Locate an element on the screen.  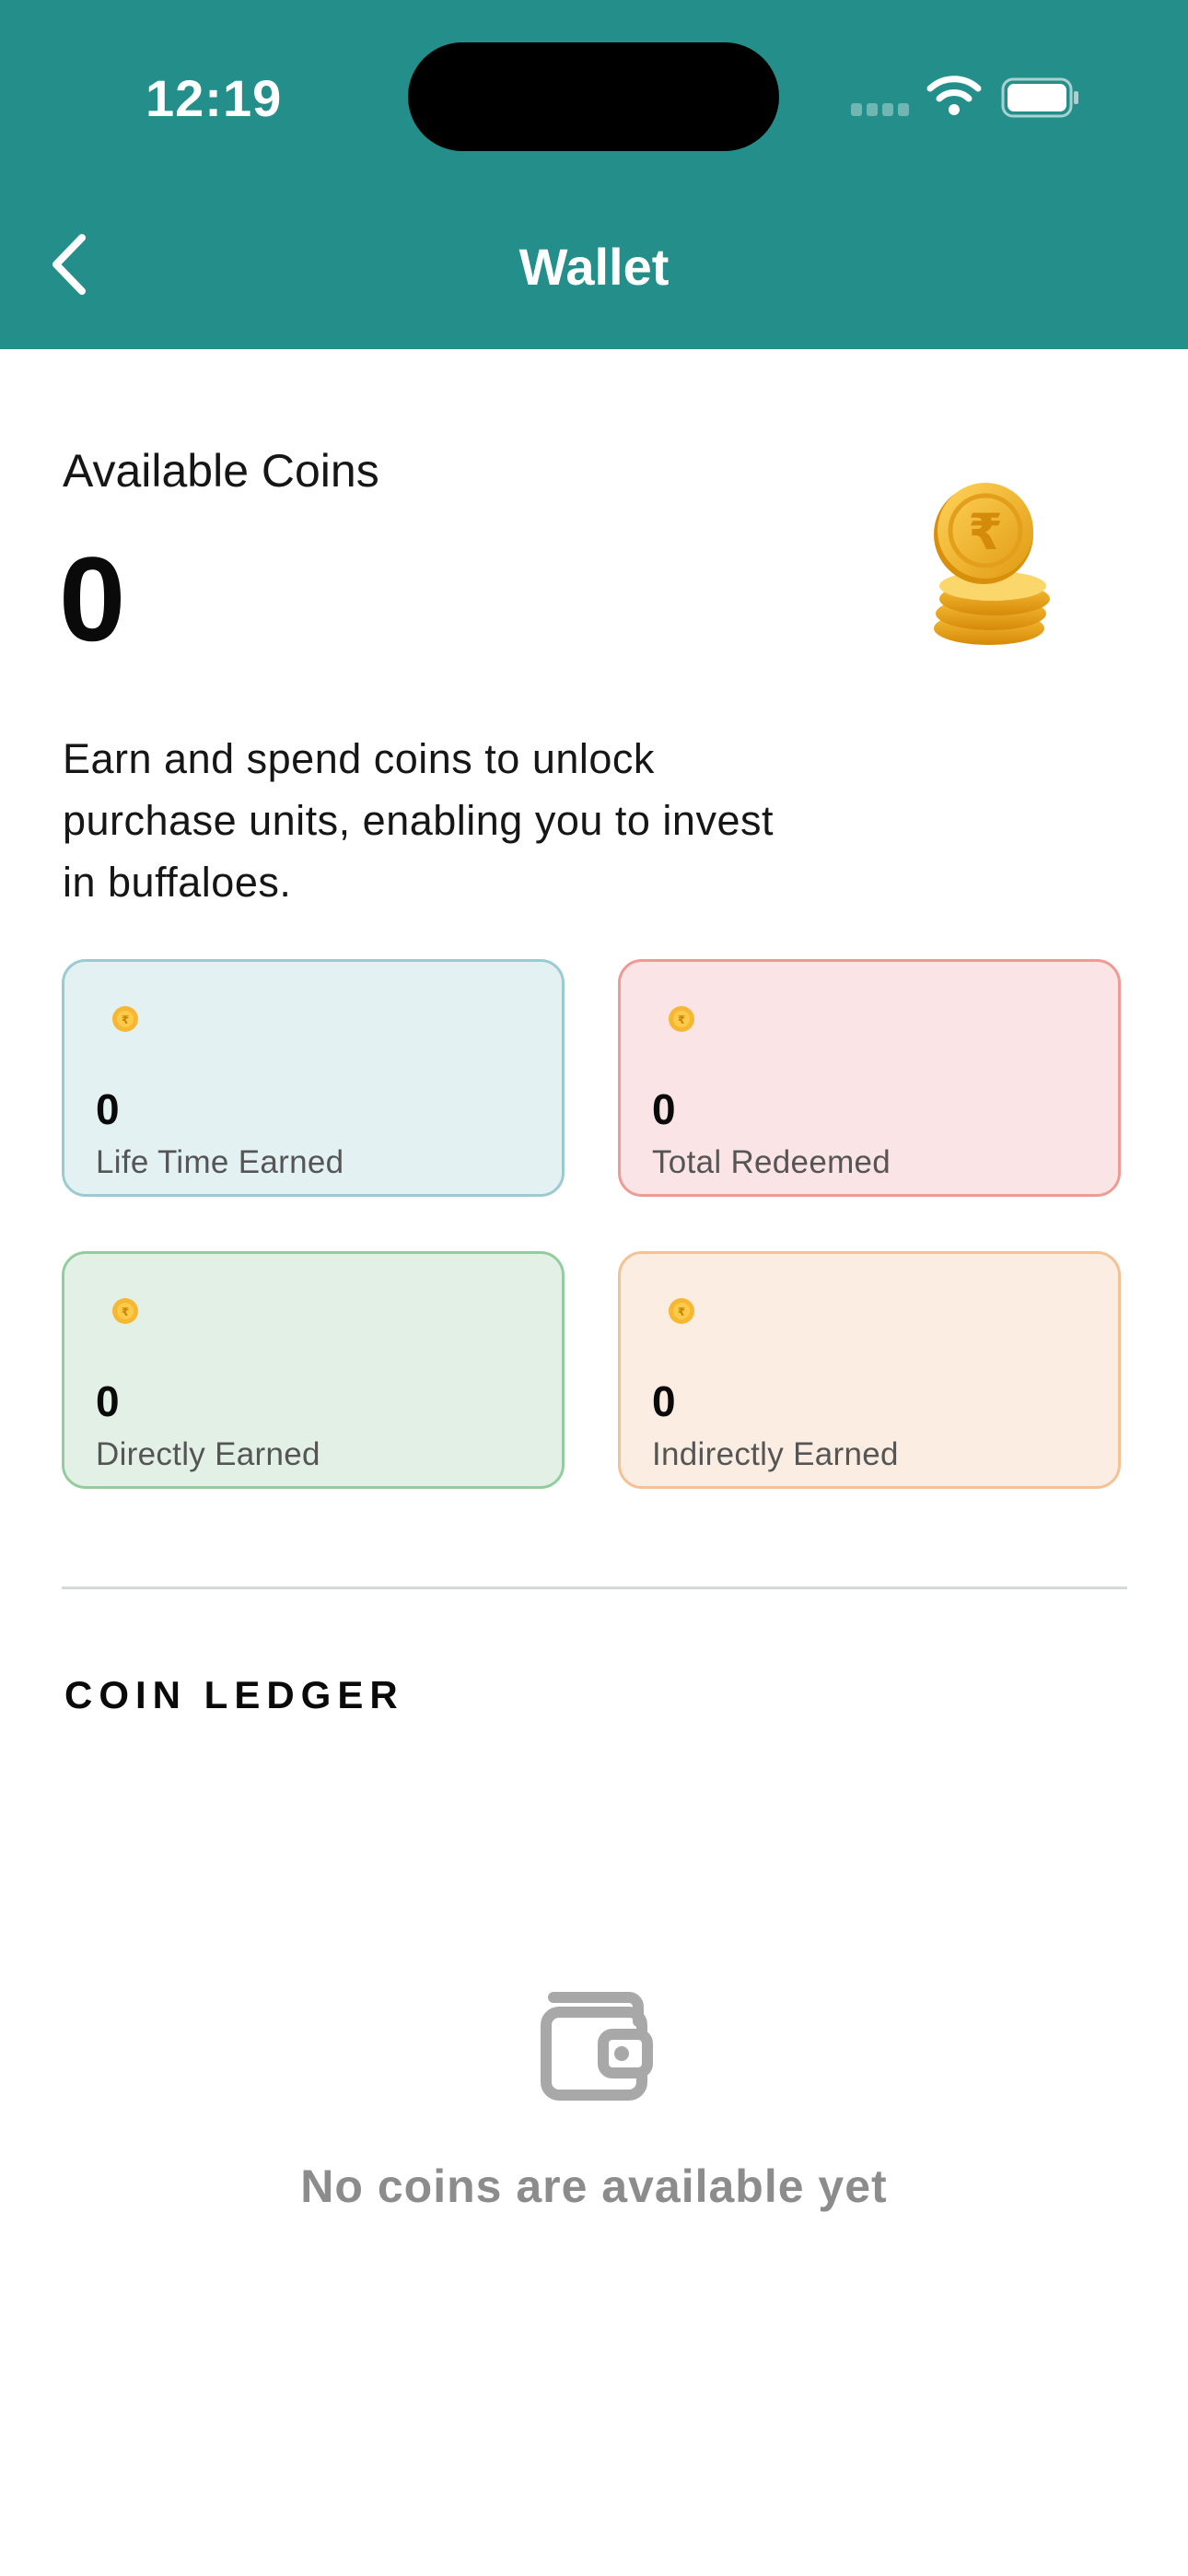
stat-label: Total Redeemed is located at coordinates (771, 1162).